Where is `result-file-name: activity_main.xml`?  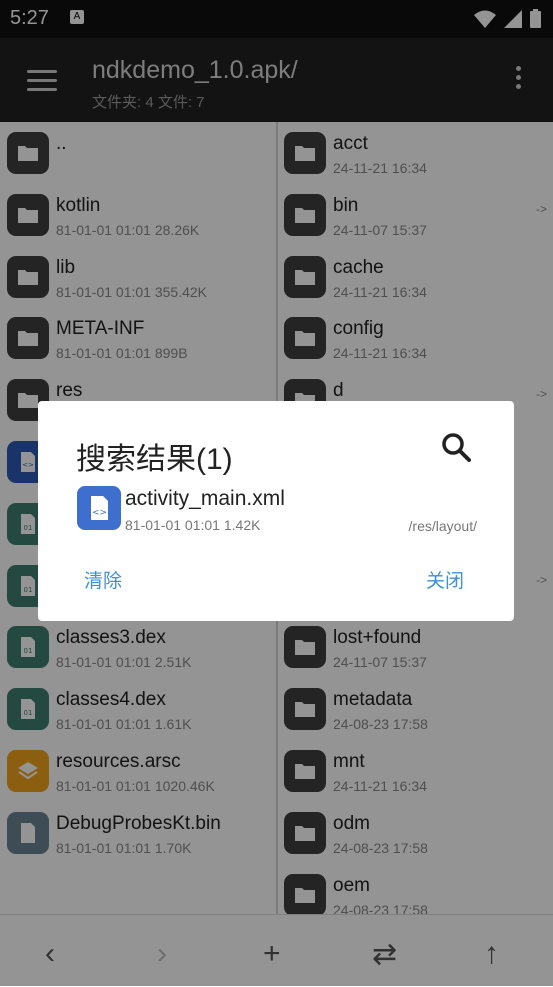
result-file-name: activity_main.xml is located at coordinates (205, 499).